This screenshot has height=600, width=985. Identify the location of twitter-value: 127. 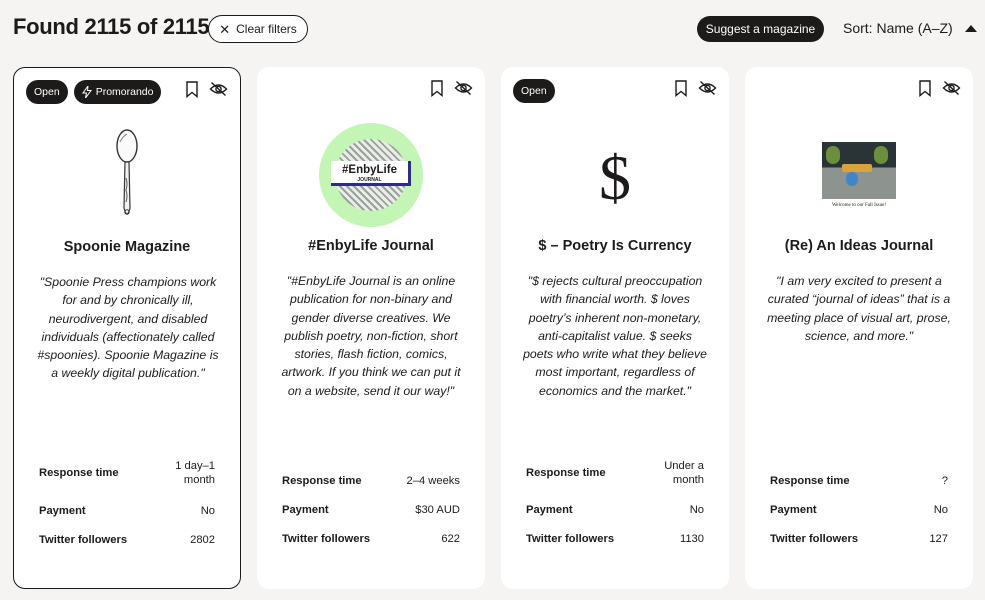
(938, 539).